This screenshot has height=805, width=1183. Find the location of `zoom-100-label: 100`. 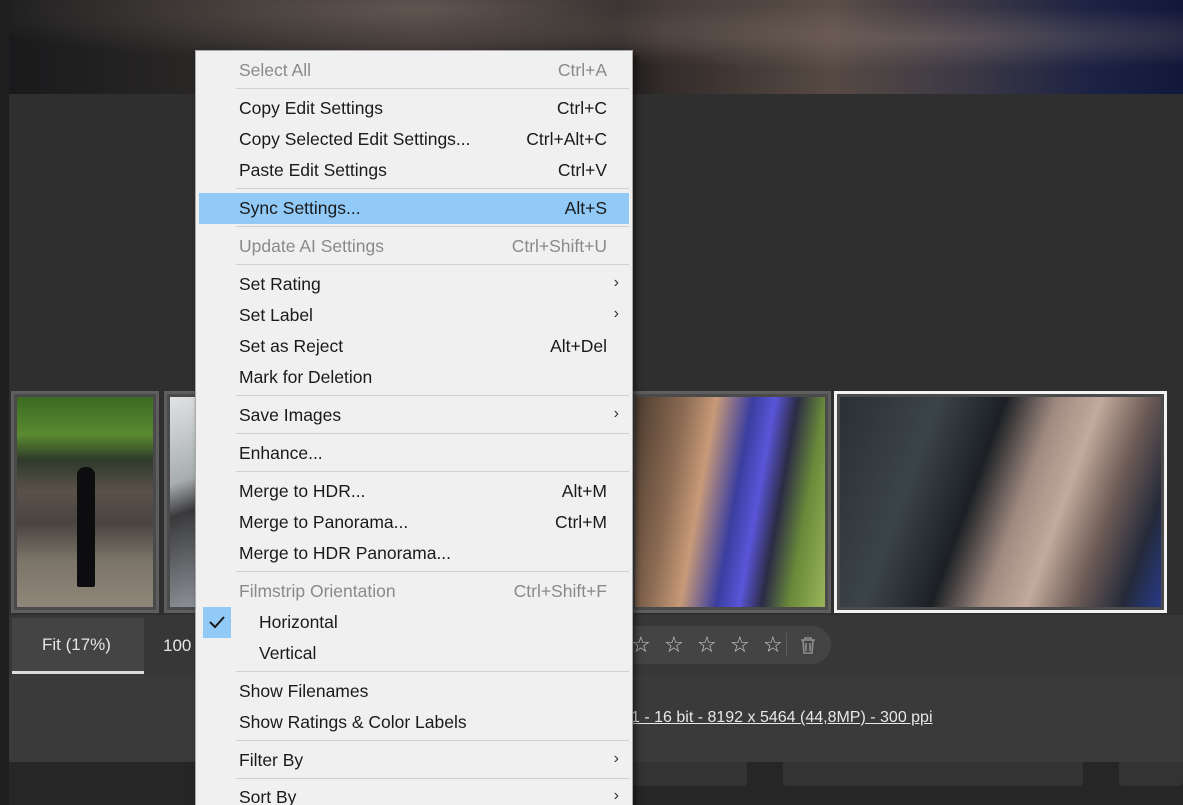

zoom-100-label: 100 is located at coordinates (177, 645).